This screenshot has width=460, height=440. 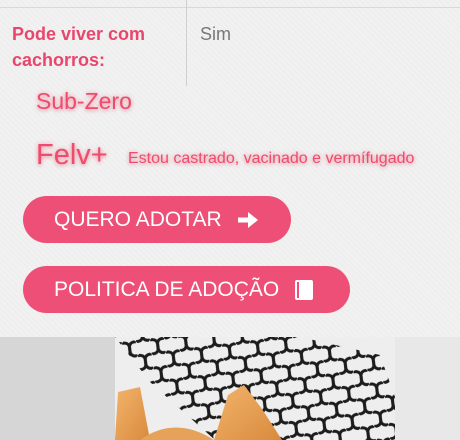 What do you see at coordinates (72, 155) in the screenshot?
I see `felv-tag: Felv+` at bounding box center [72, 155].